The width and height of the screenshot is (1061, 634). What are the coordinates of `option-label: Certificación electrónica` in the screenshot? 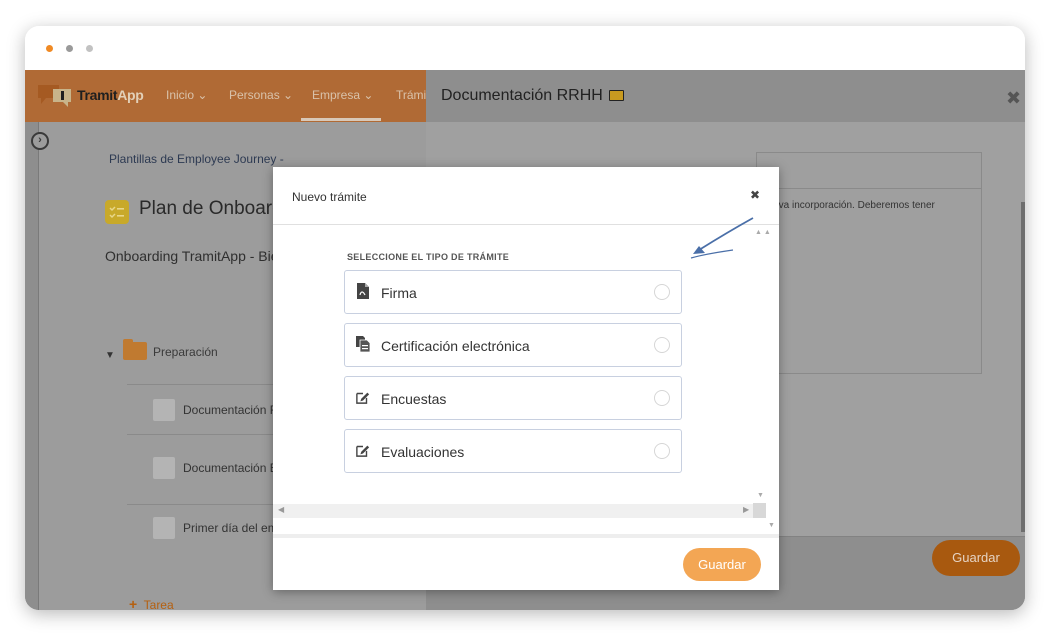 It's located at (455, 346).